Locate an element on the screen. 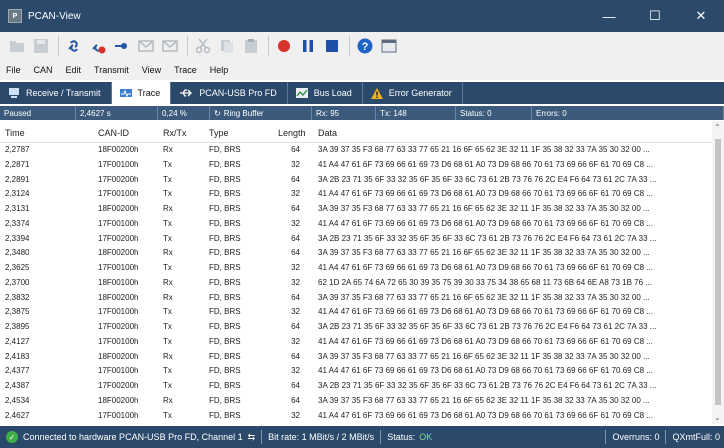 Image resolution: width=724 pixels, height=448 pixels. connect-icon is located at coordinates (74, 46).